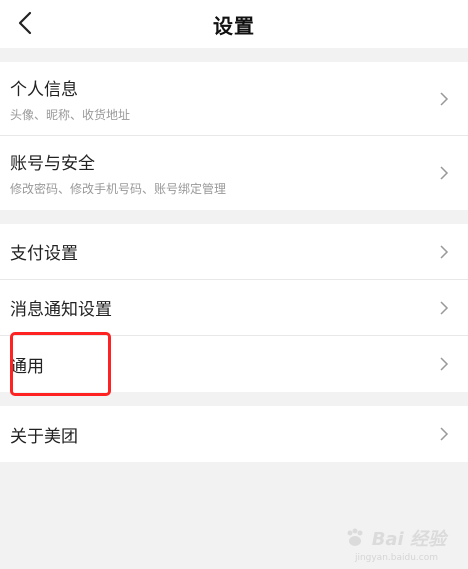 This screenshot has height=569, width=468. Describe the element at coordinates (44, 254) in the screenshot. I see `item-title: 支付设置` at that location.